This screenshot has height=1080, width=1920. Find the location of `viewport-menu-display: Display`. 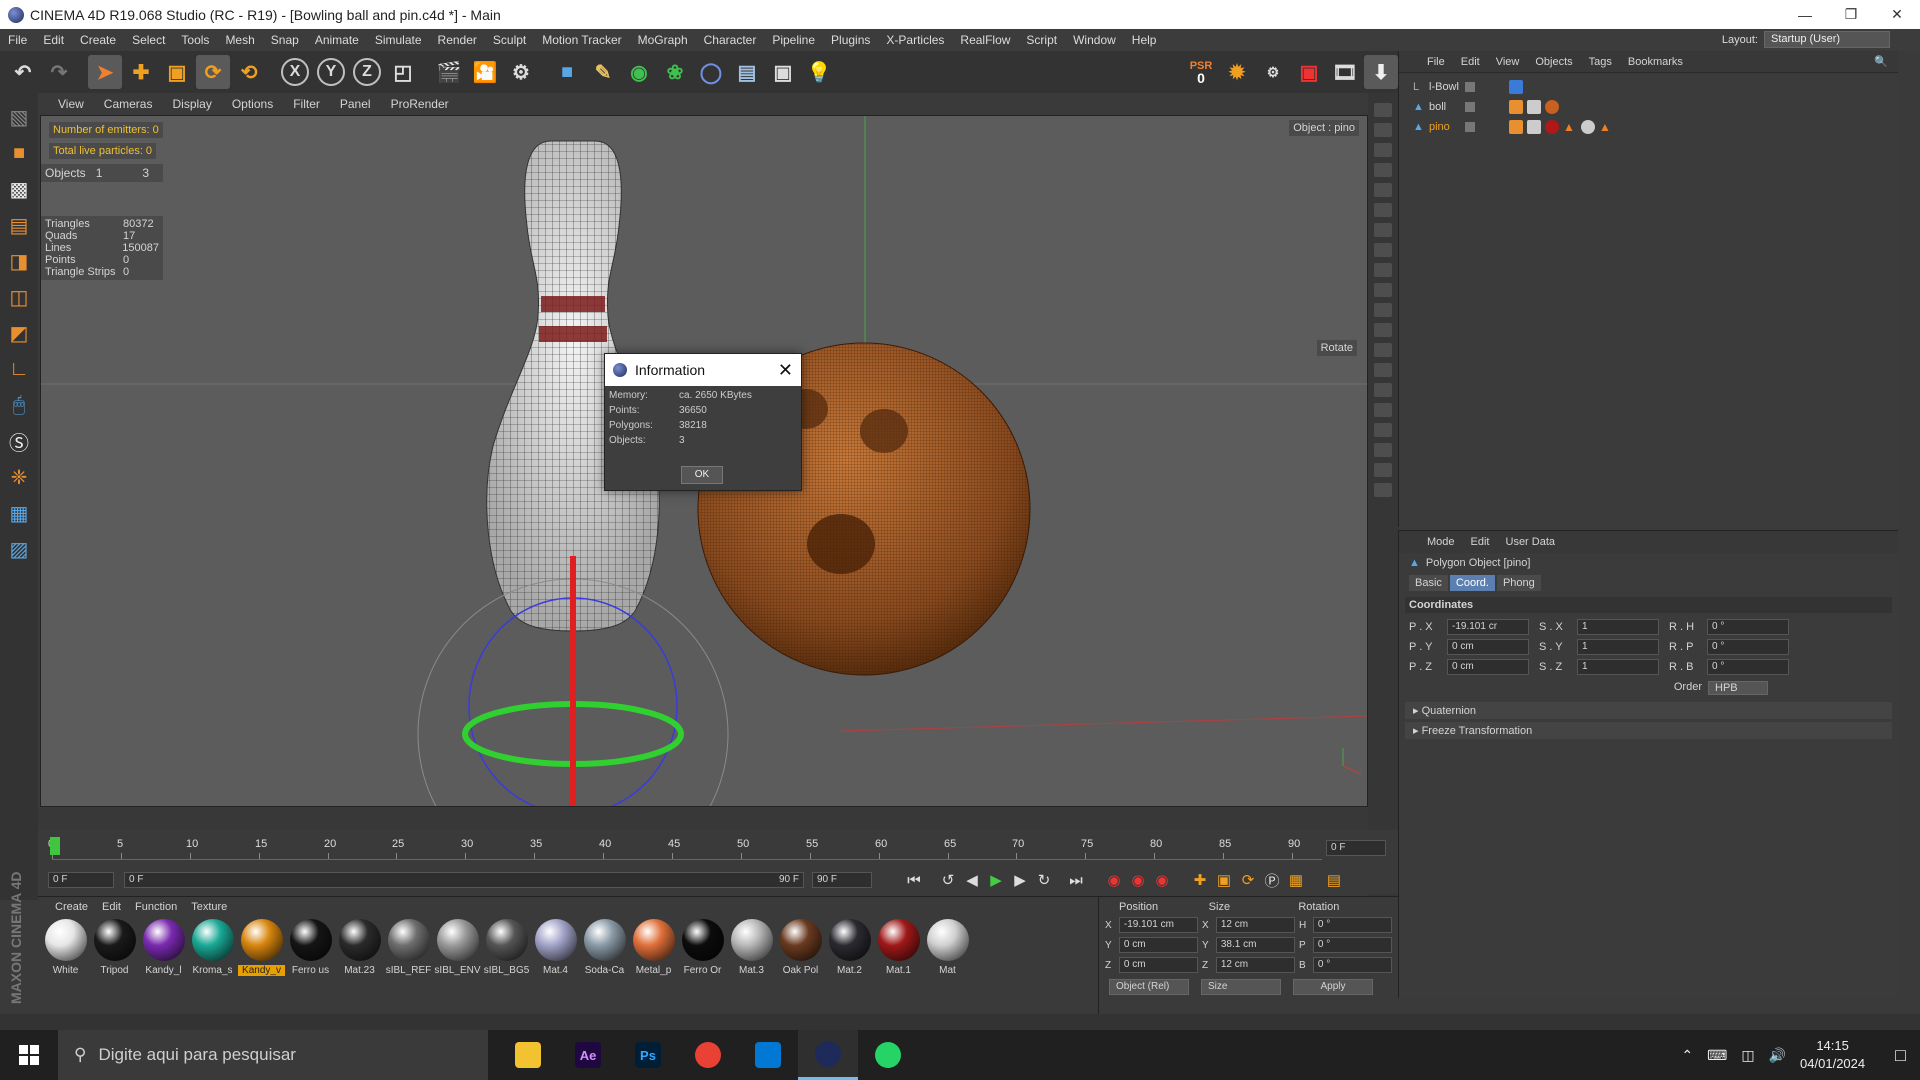

viewport-menu-display: Display is located at coordinates (191, 104).